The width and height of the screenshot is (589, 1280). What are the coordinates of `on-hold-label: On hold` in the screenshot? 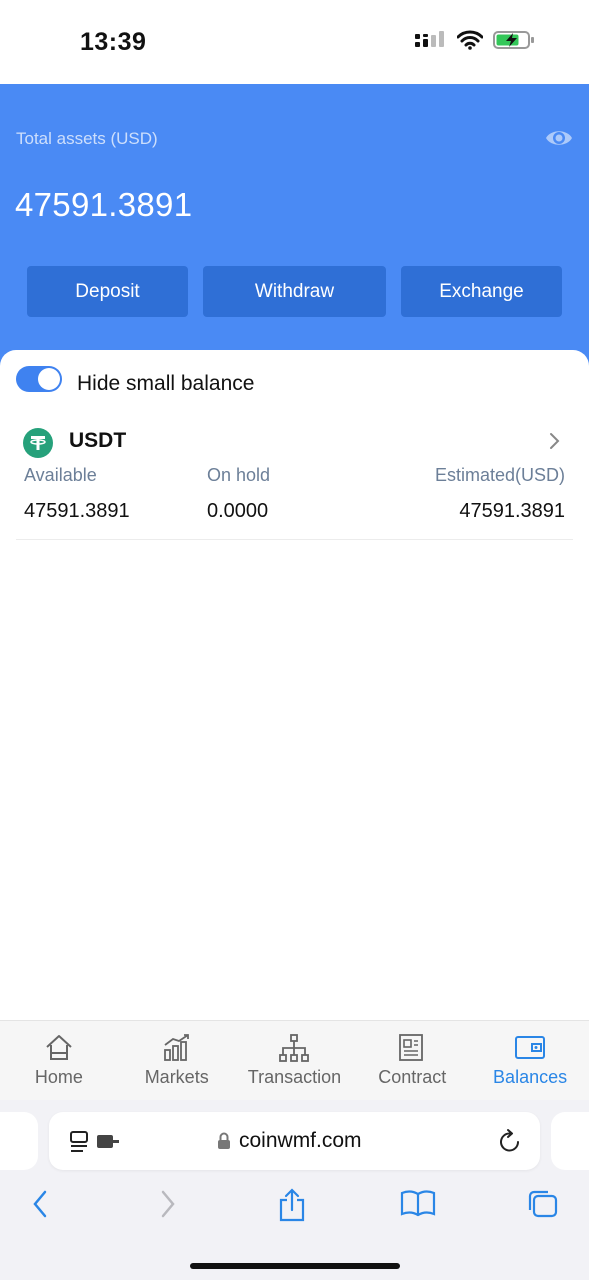 It's located at (239, 475).